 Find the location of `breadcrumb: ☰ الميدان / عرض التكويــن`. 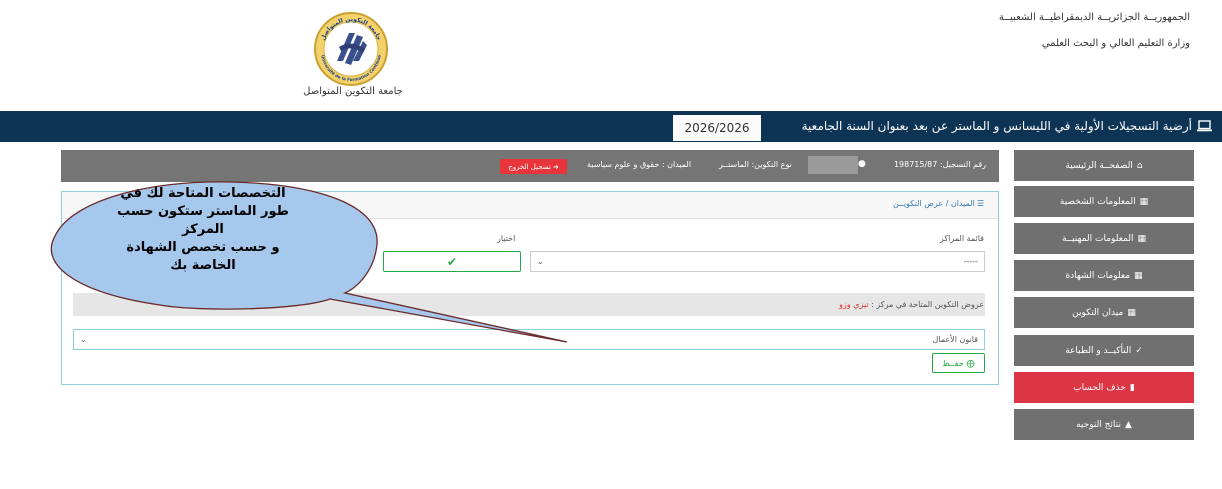

breadcrumb: ☰ الميدان / عرض التكويــن is located at coordinates (938, 203).